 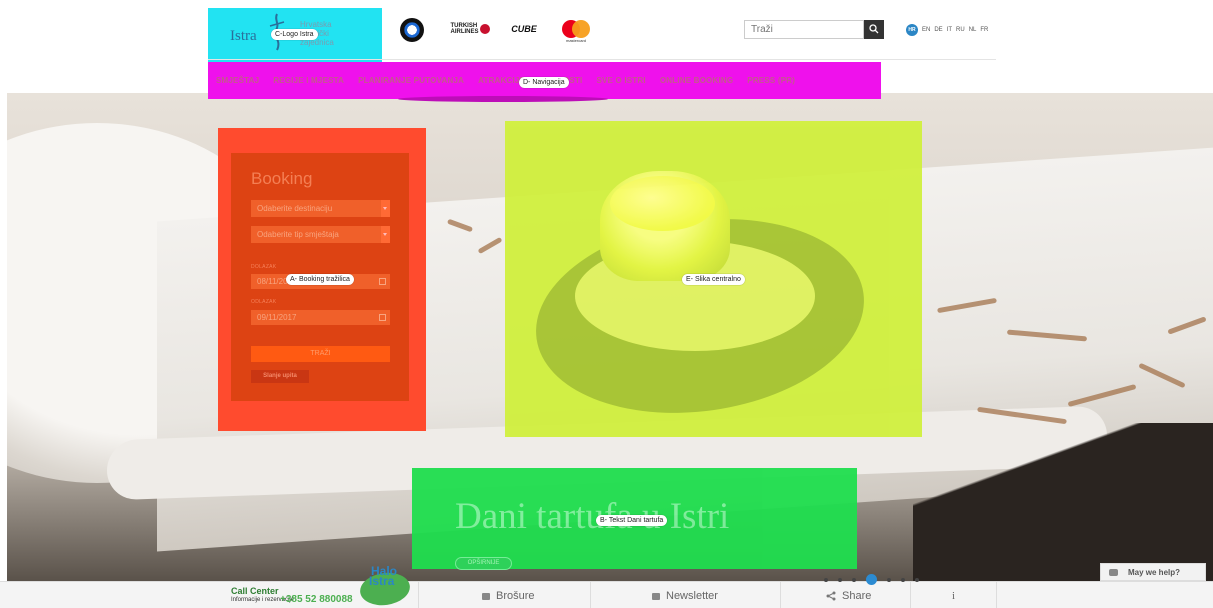 What do you see at coordinates (243, 36) in the screenshot?
I see `logo-text: Istra` at bounding box center [243, 36].